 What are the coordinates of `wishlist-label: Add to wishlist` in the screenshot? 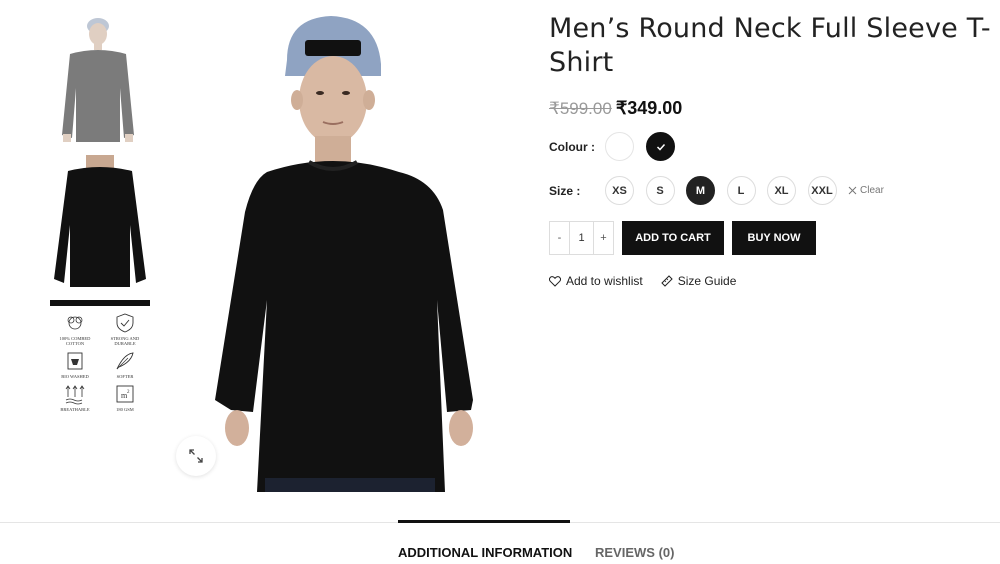 It's located at (604, 281).